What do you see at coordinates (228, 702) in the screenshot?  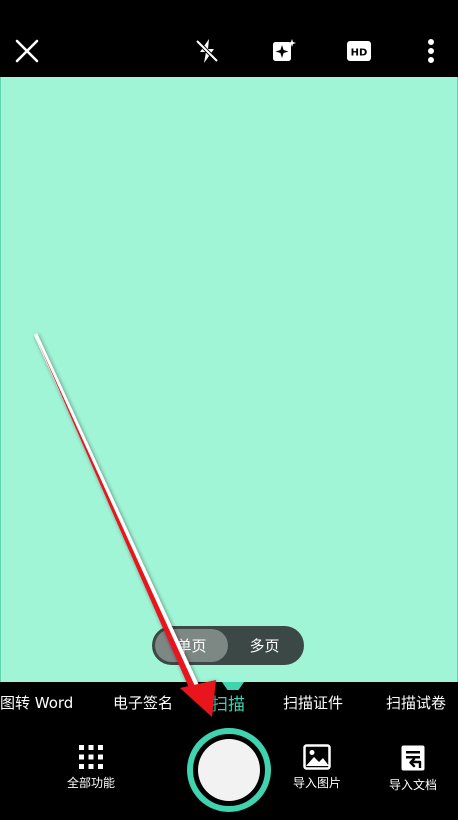 I see `mode-scan: 扫描` at bounding box center [228, 702].